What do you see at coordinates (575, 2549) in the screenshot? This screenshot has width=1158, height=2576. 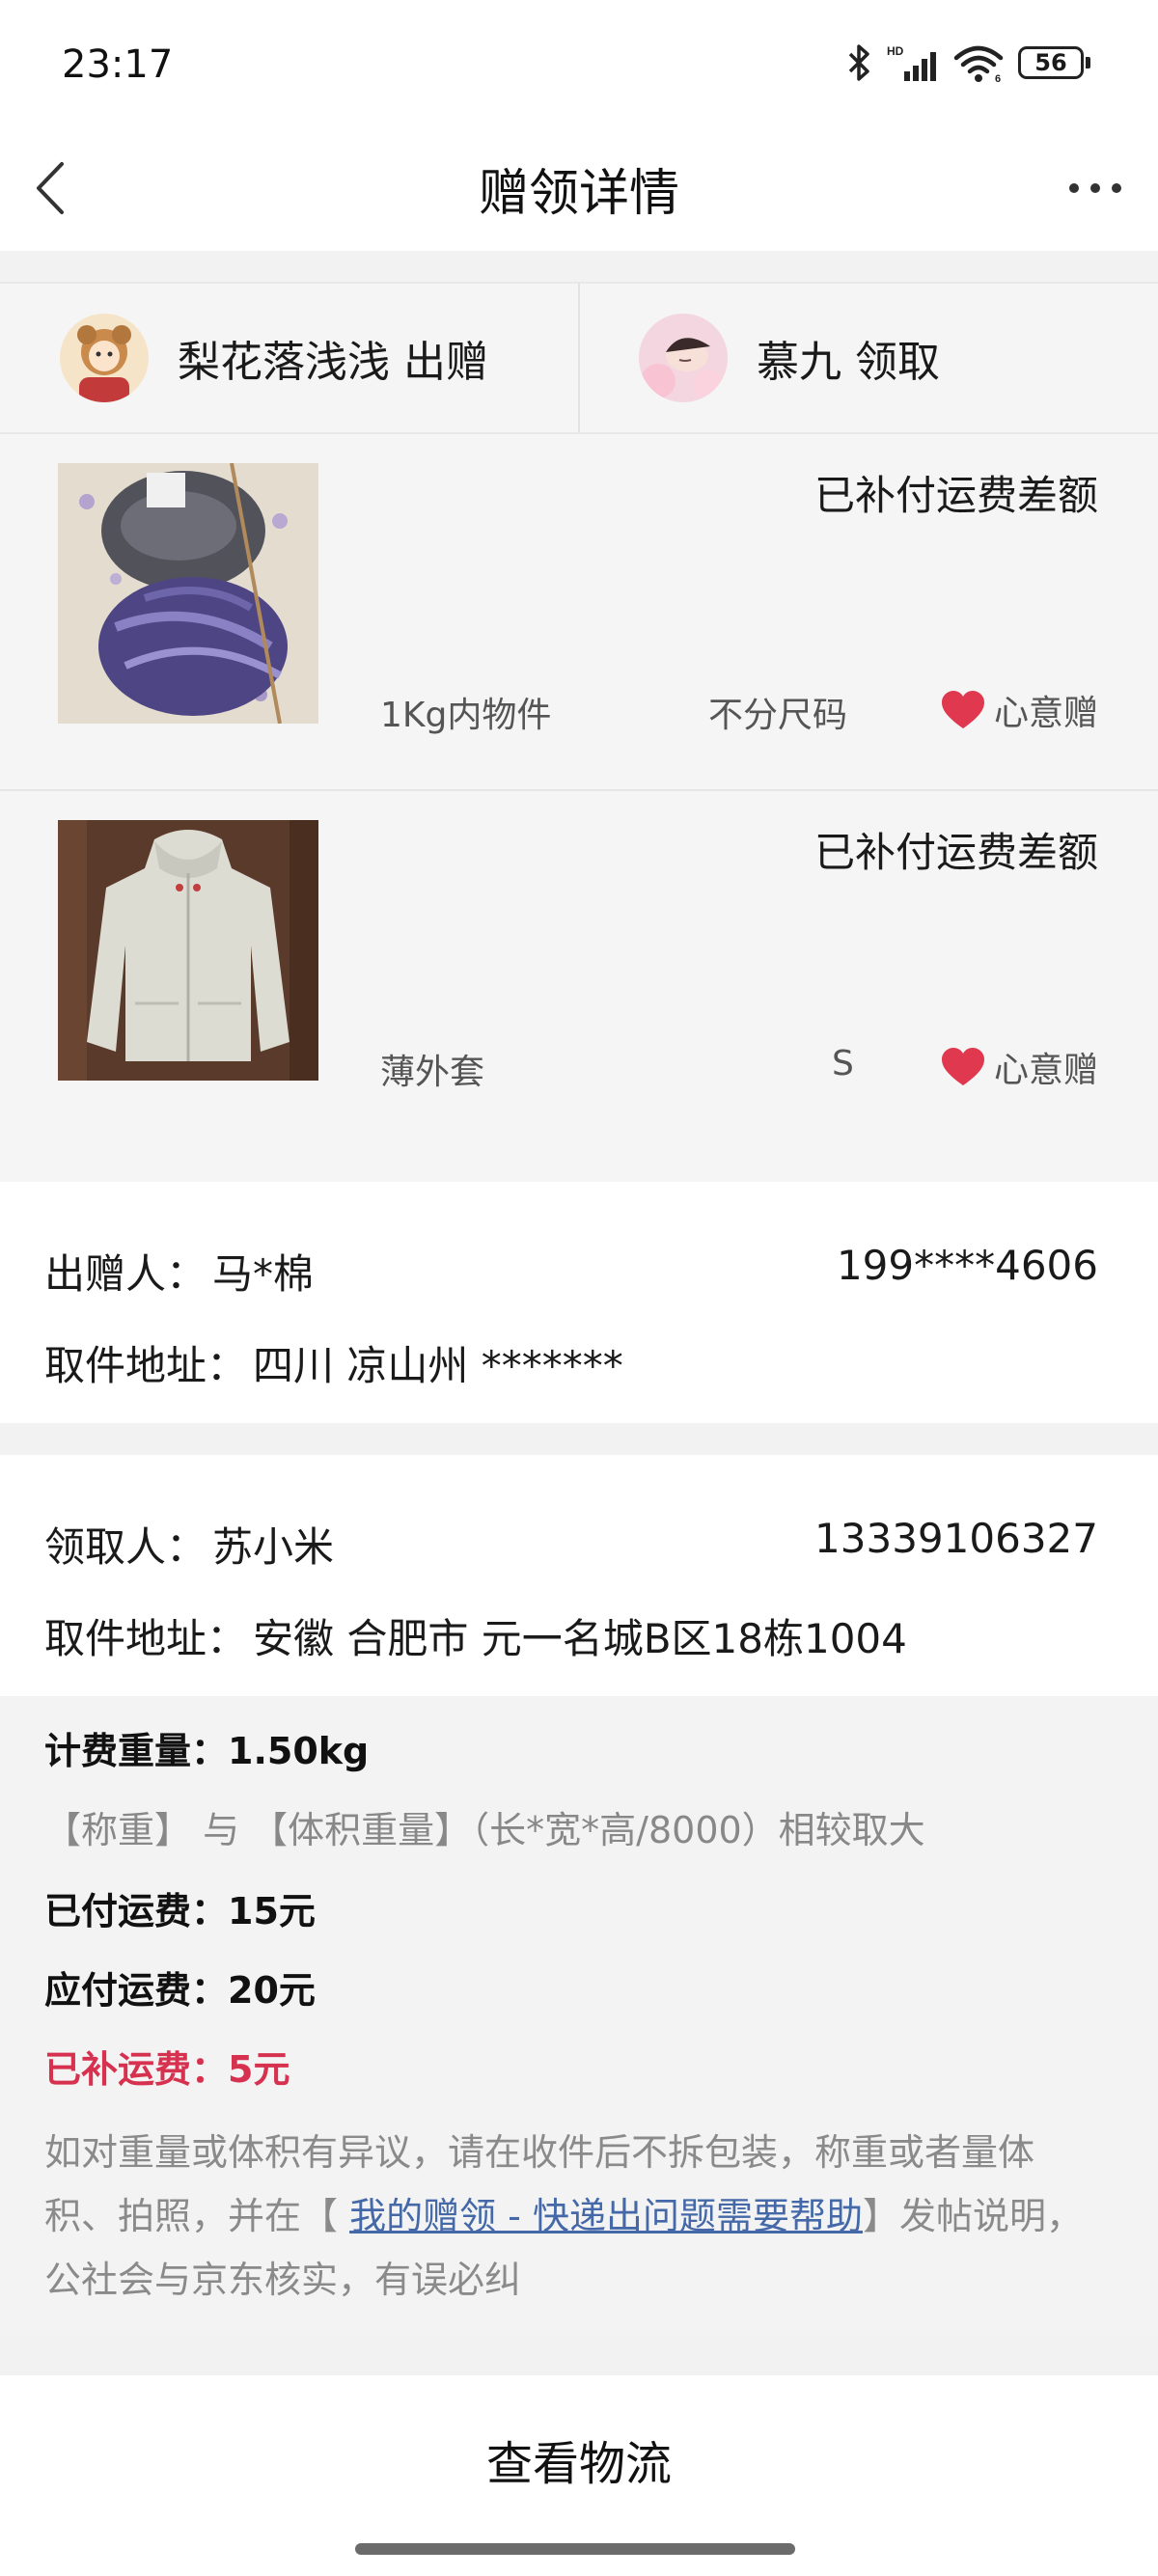 I see `home-indicator` at bounding box center [575, 2549].